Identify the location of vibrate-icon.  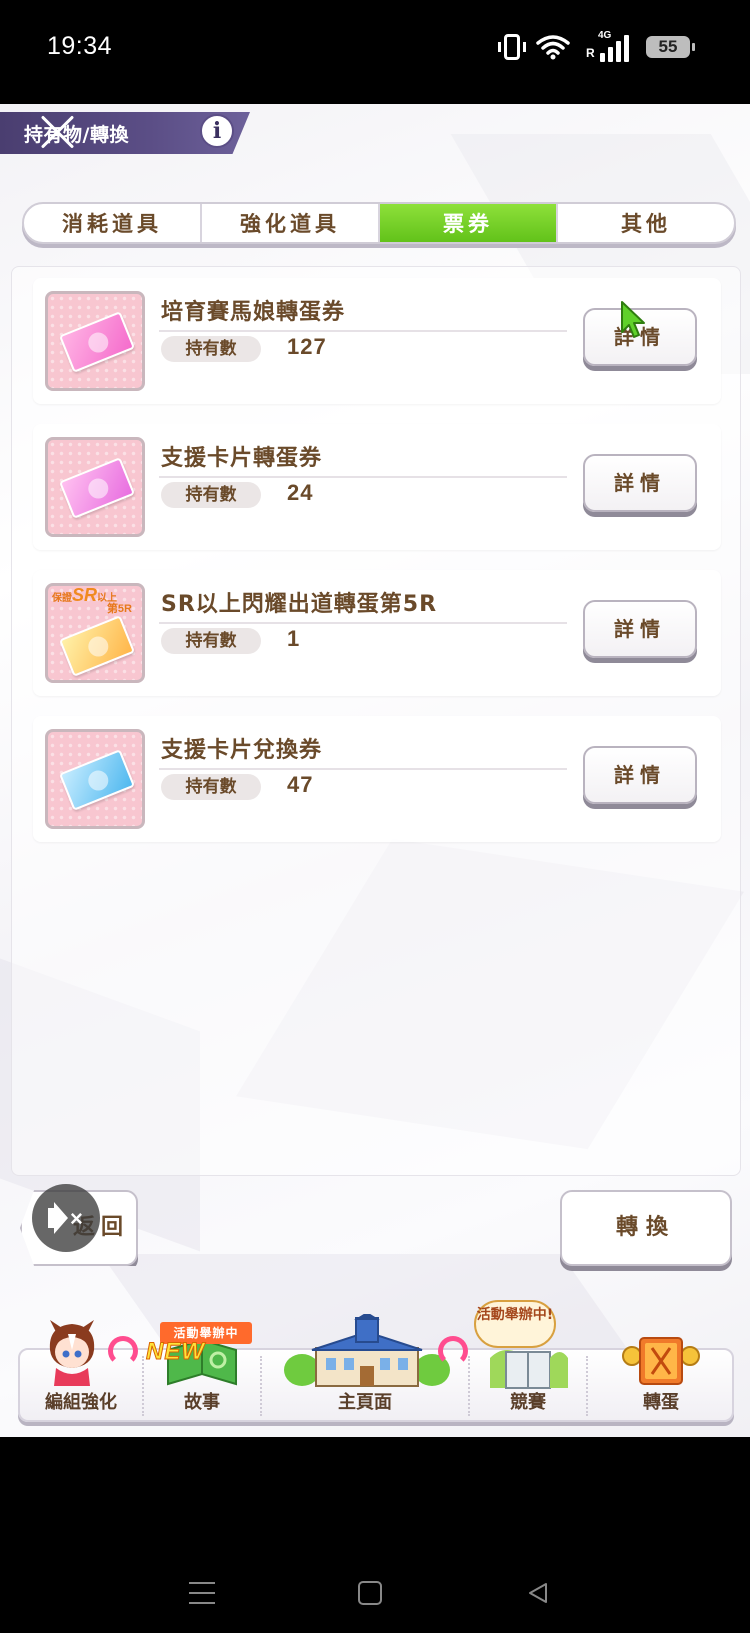
(512, 47).